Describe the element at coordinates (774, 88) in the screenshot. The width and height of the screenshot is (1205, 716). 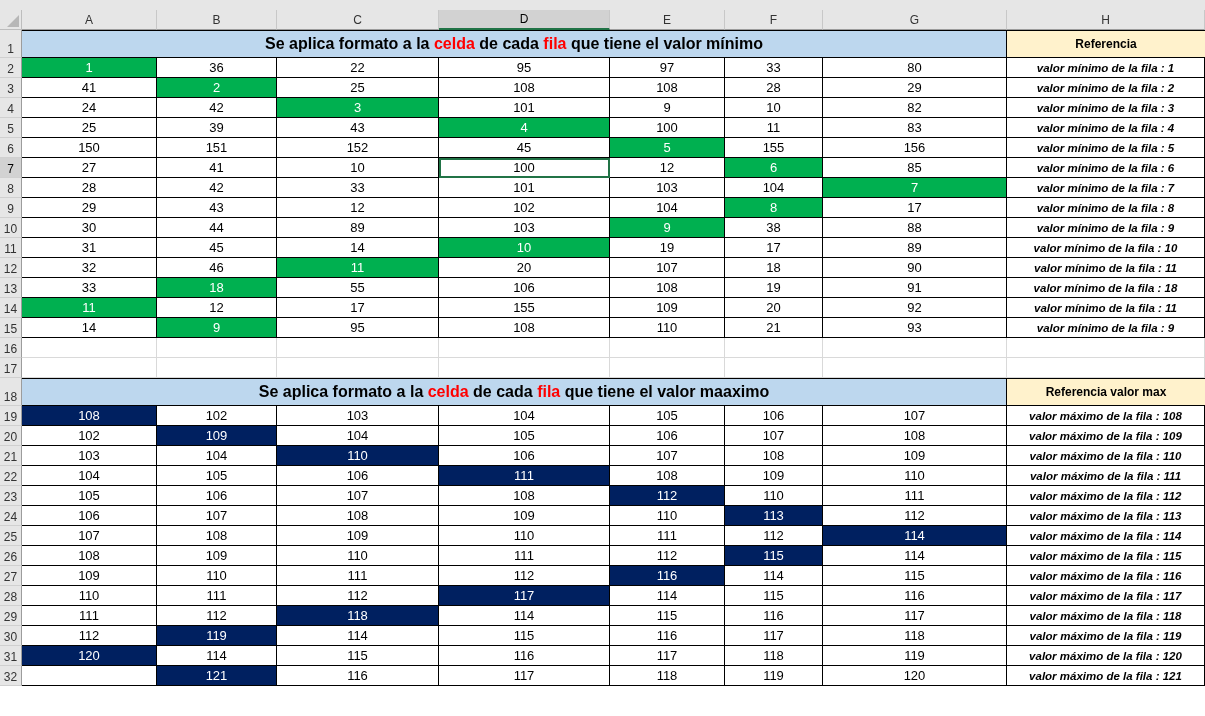
I see `table-cell: 28` at that location.